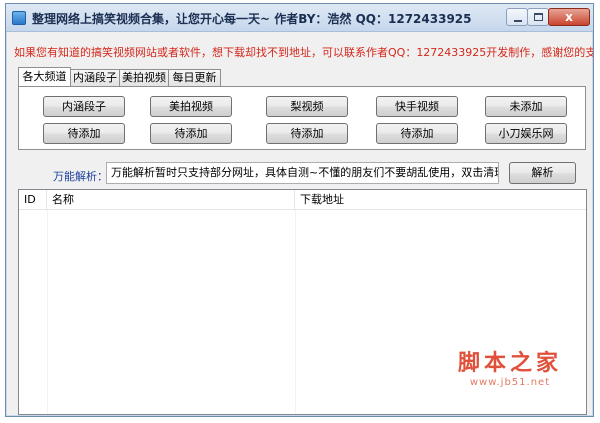 The image size is (600, 423). I want to click on tab-meipai: 美拍视频, so click(144, 77).